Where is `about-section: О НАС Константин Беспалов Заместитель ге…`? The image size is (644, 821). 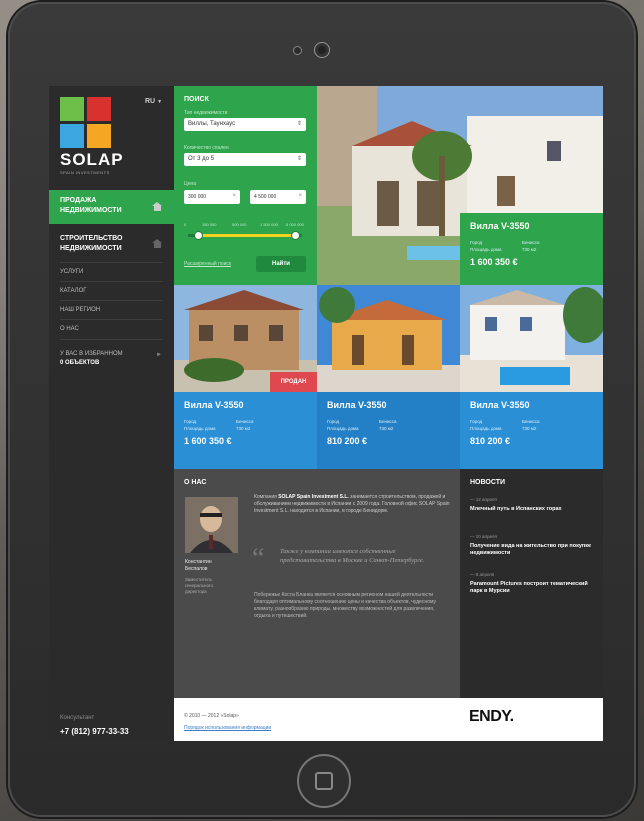 about-section: О НАС Константин Беспалов Заместитель ге… is located at coordinates (317, 583).